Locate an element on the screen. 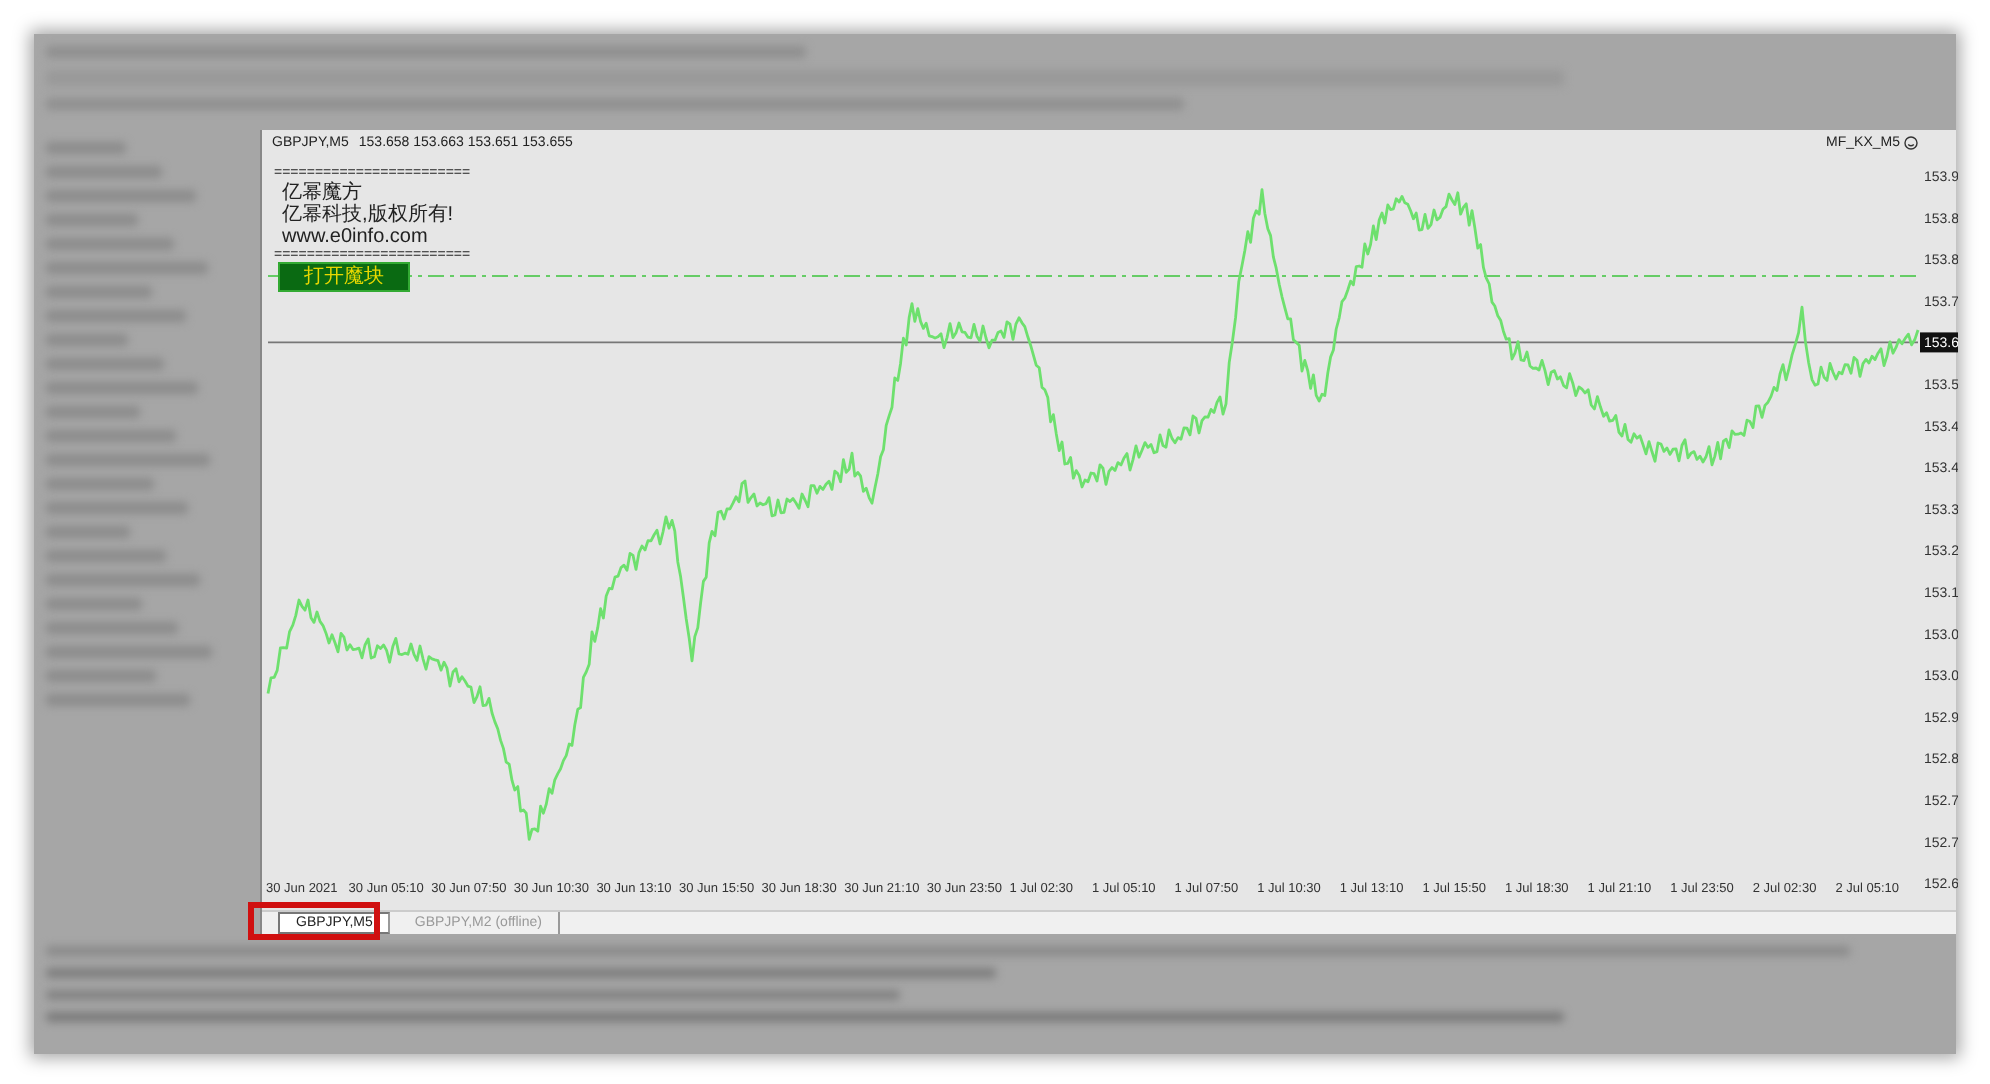 The image size is (1990, 1084). info-text: www.e0info.com is located at coordinates (355, 237).